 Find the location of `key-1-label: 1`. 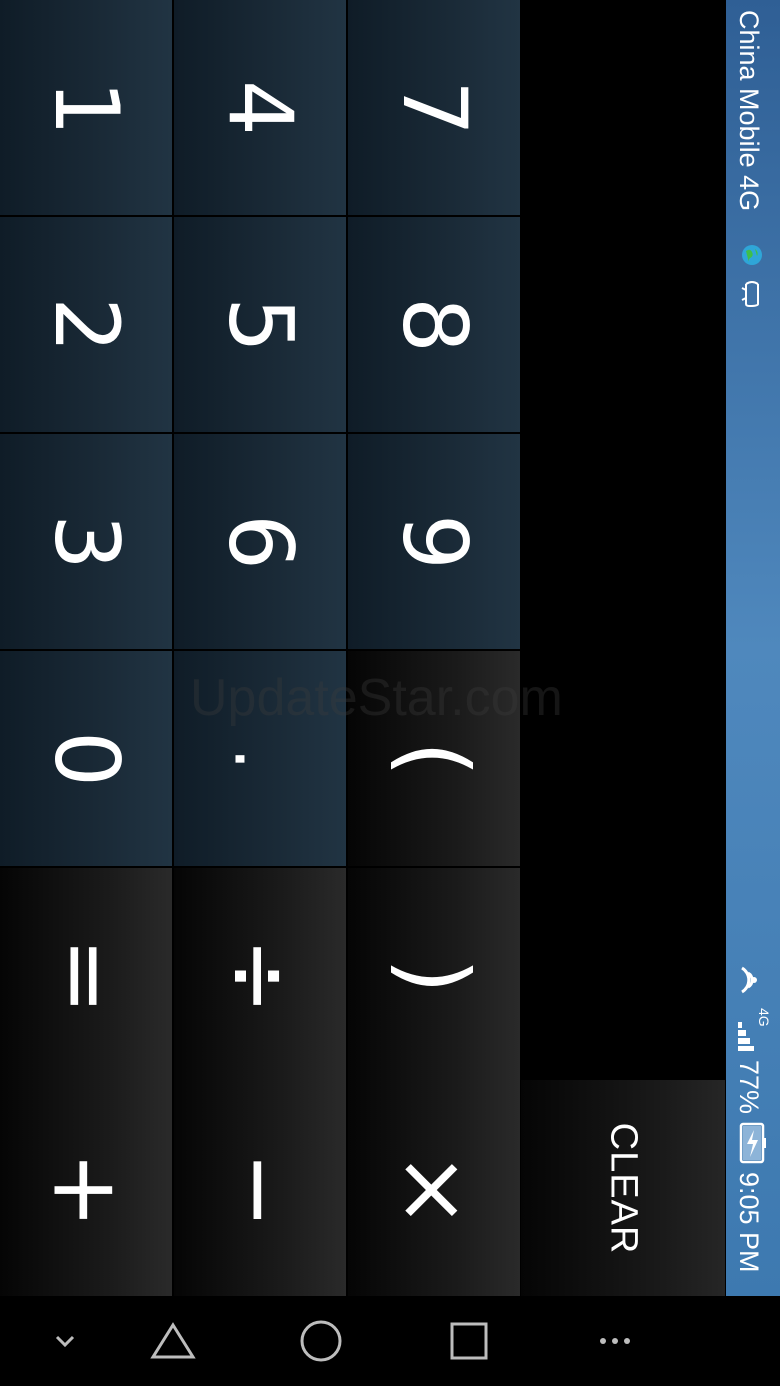

key-1-label: 1 is located at coordinates (86, 107).